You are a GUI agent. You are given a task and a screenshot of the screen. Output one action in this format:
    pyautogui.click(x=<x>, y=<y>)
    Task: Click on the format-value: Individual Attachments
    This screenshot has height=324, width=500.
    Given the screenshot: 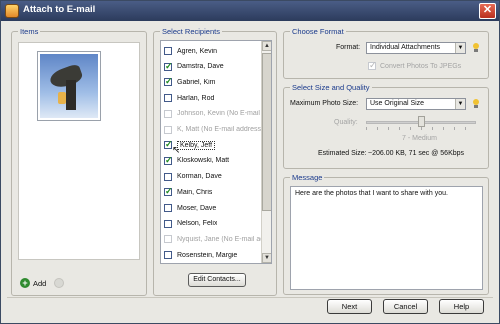 What is the action you would take?
    pyautogui.click(x=405, y=47)
    